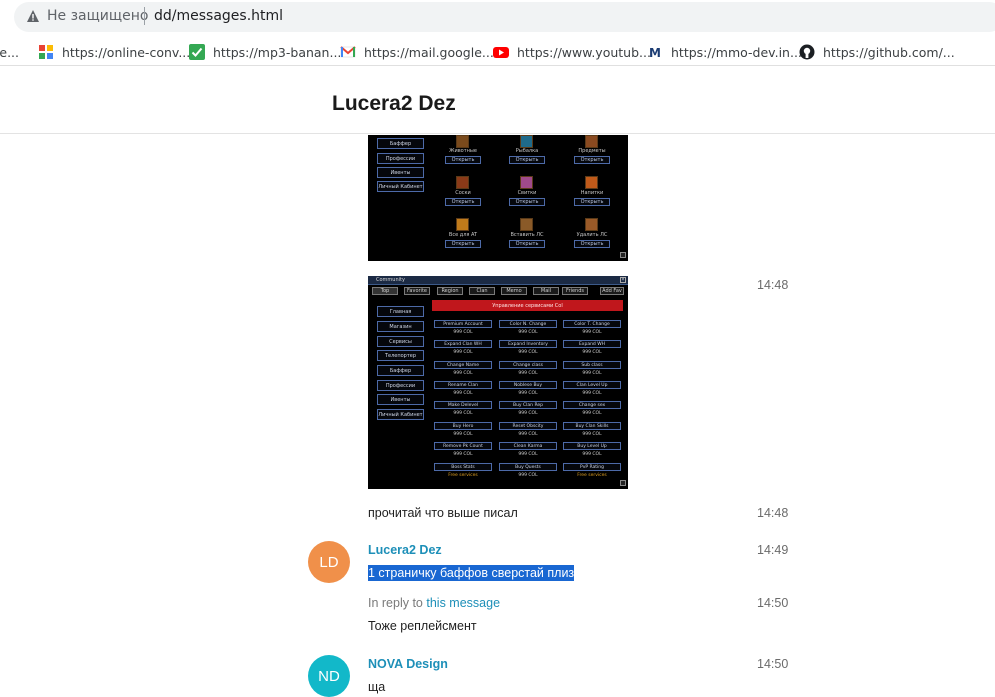 The width and height of the screenshot is (995, 697). What do you see at coordinates (218, 16) in the screenshot?
I see `url-text: dd/messages.html` at bounding box center [218, 16].